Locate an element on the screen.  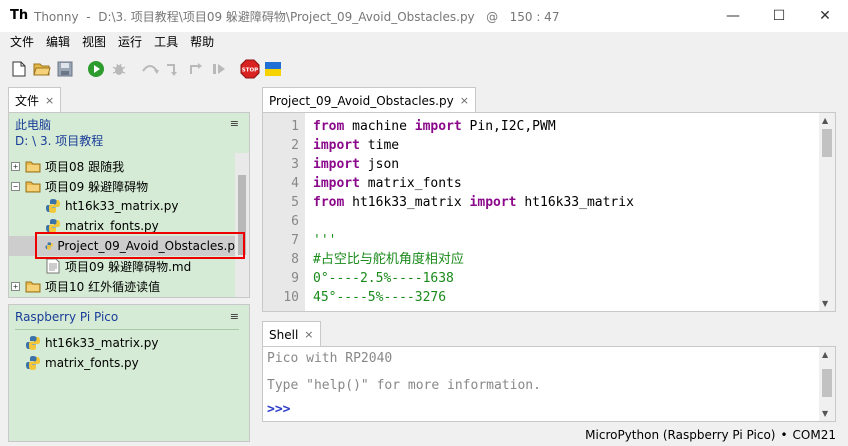
code-line: from machine import Pin,I2C,PWM is located at coordinates (473, 126).